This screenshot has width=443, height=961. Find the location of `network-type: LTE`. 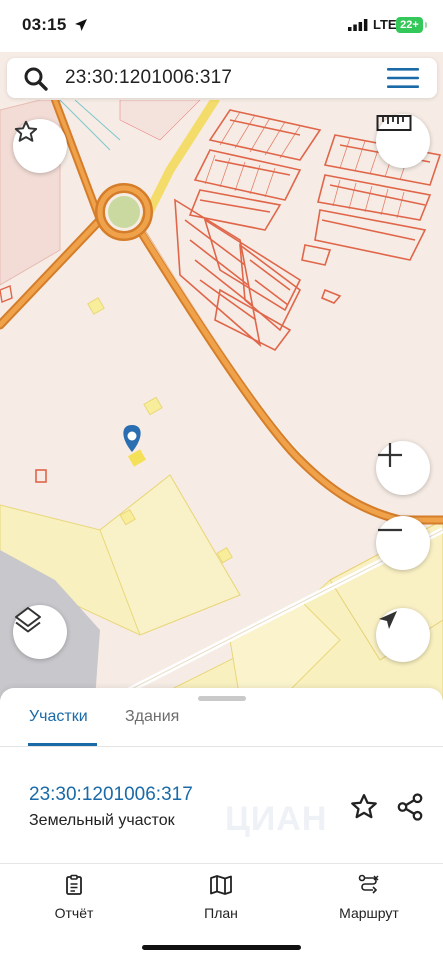

network-type: LTE is located at coordinates (385, 24).